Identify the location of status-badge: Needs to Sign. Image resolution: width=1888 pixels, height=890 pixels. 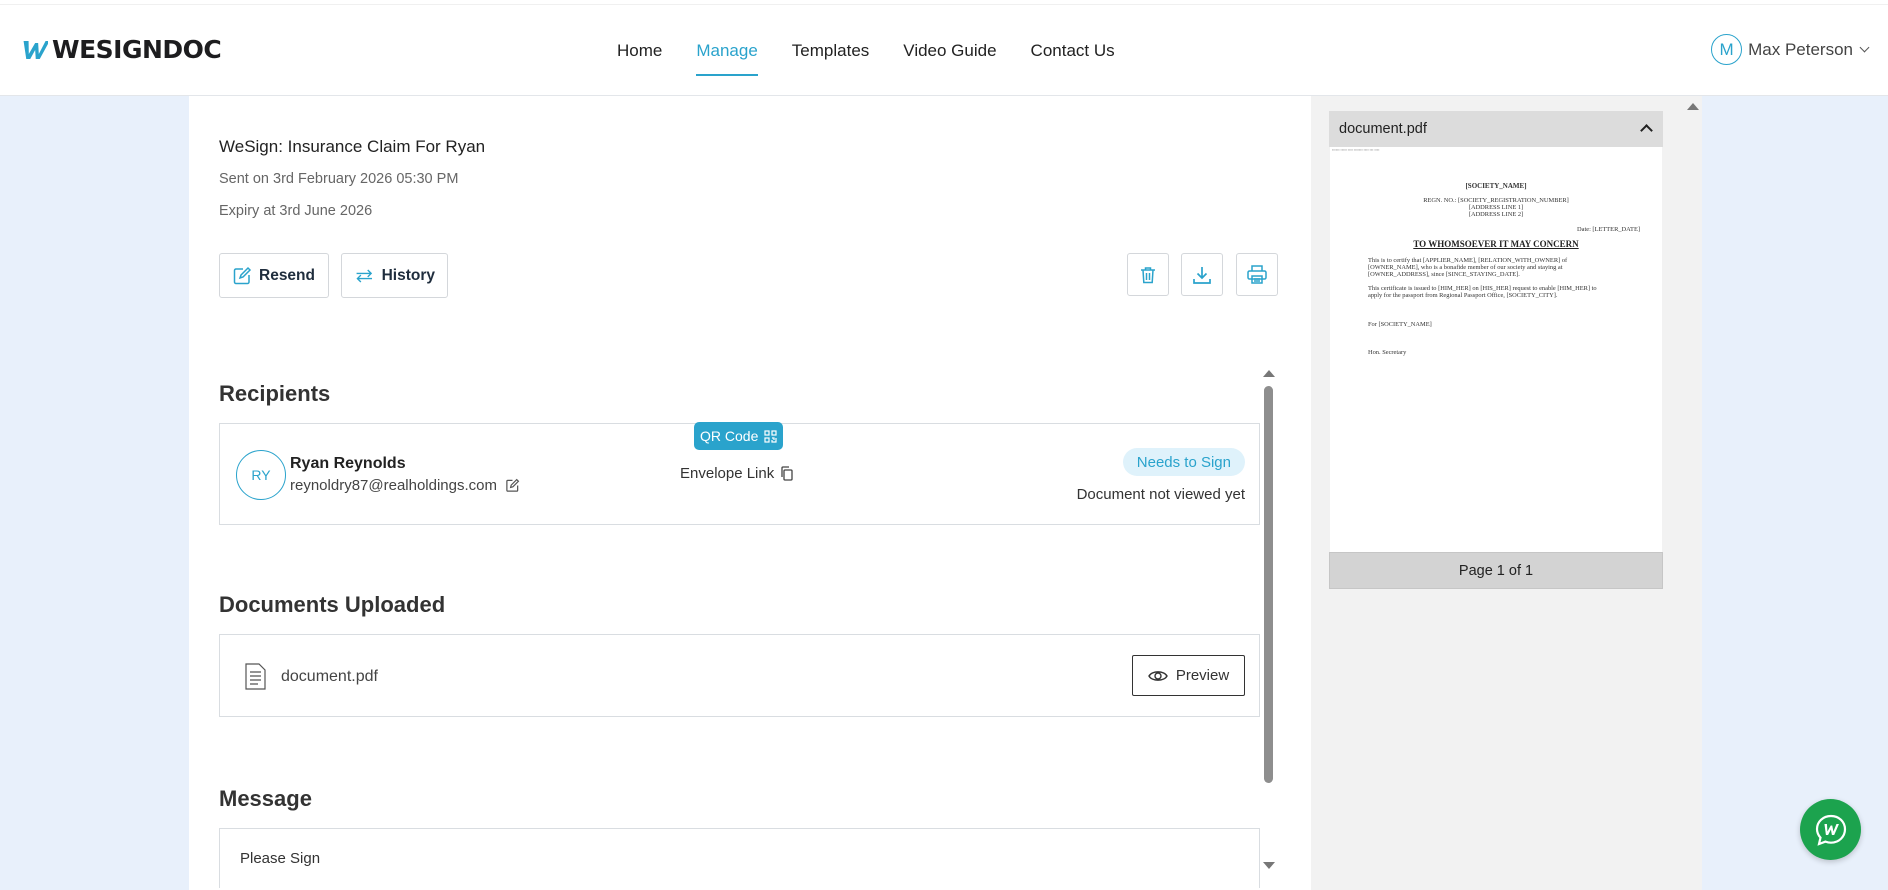
(1183, 462).